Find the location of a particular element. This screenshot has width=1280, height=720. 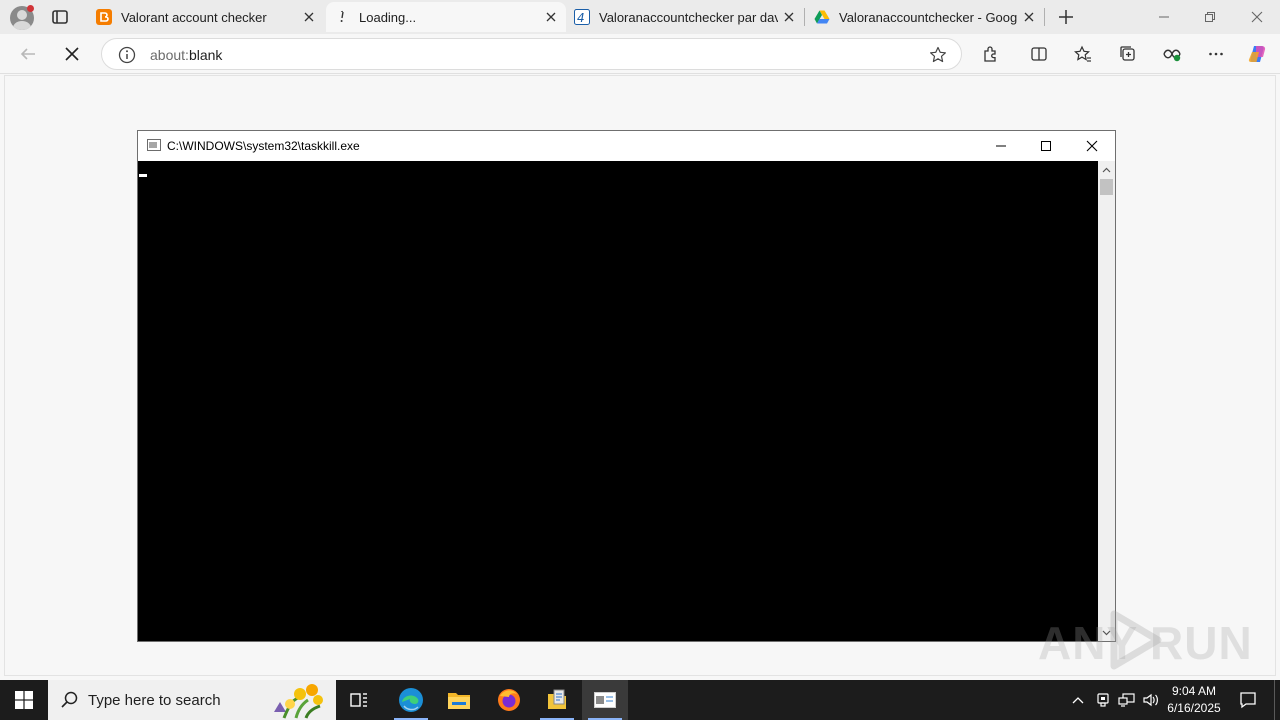

network-icon is located at coordinates (1126, 700).